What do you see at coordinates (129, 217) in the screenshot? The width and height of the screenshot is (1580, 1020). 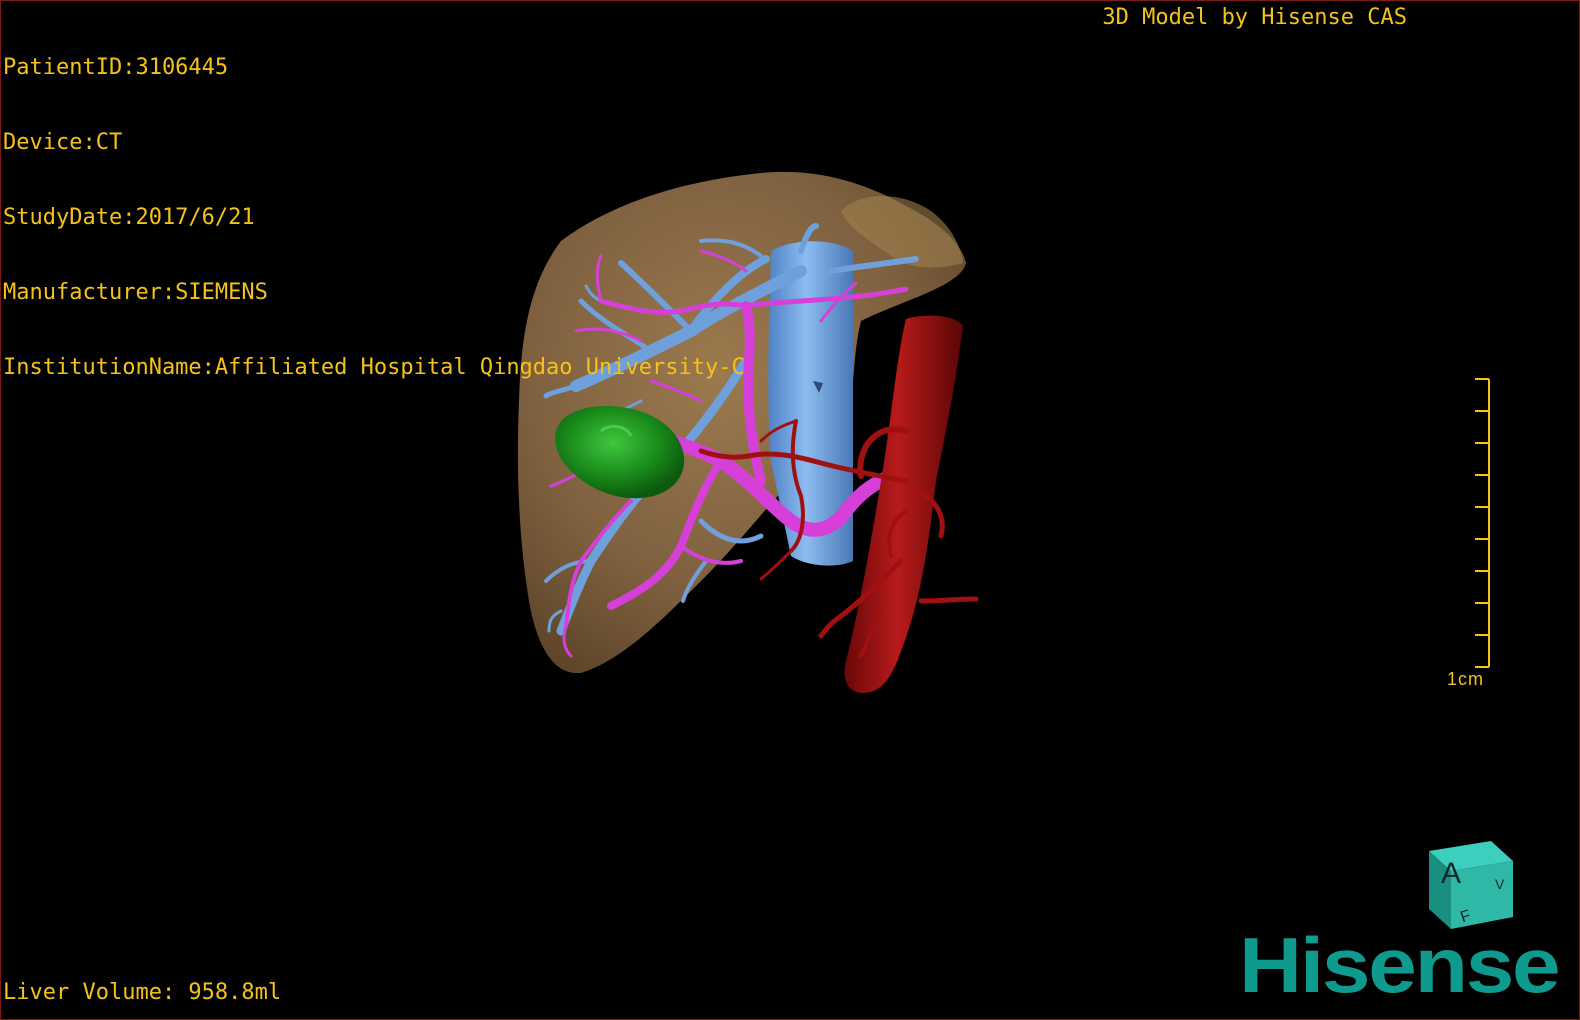 I see `study-date-label: StudyDate:2017/6/21` at bounding box center [129, 217].